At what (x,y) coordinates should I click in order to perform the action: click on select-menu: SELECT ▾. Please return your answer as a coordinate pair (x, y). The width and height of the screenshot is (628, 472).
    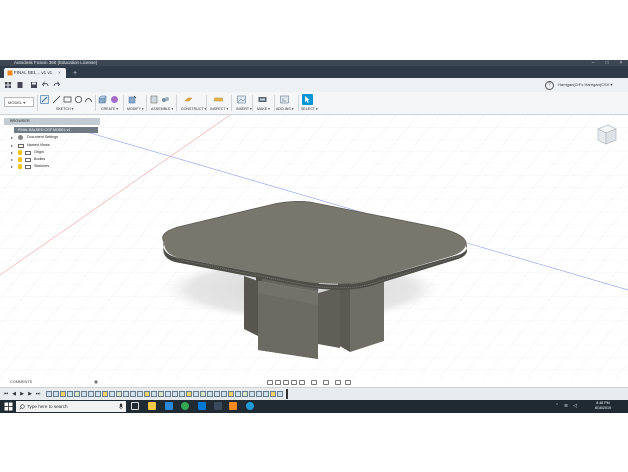
    Looking at the image, I should click on (309, 109).